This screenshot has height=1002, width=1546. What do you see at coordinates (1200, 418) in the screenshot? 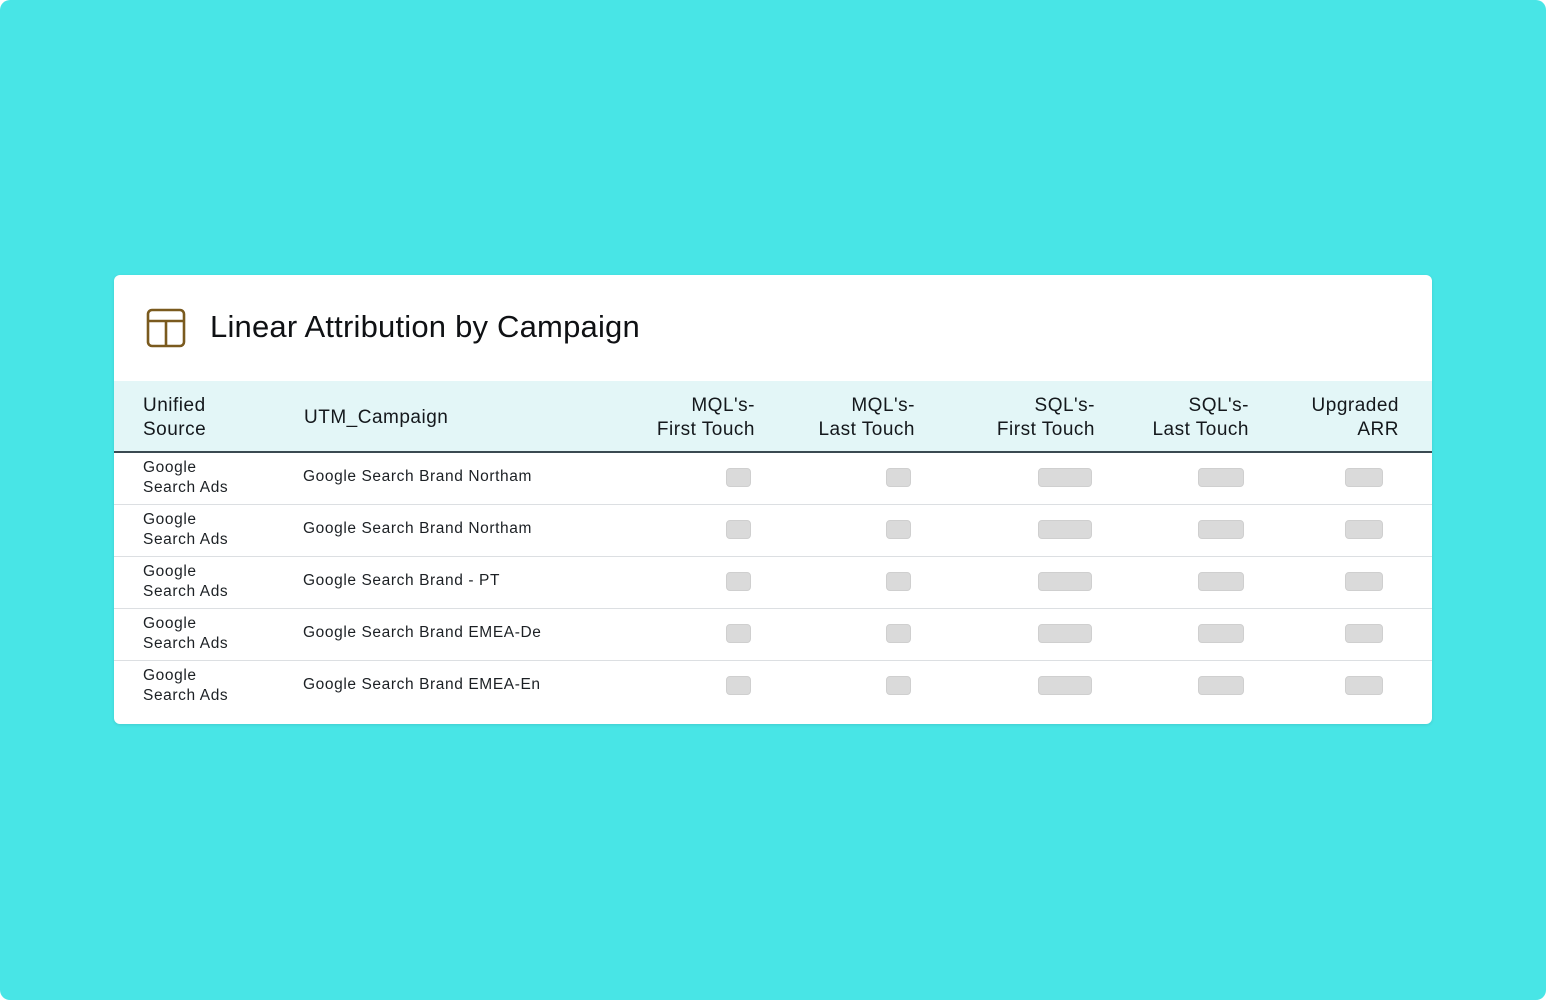
I see `column-header-sql-last-touch: SQL's- Last Touch` at bounding box center [1200, 418].